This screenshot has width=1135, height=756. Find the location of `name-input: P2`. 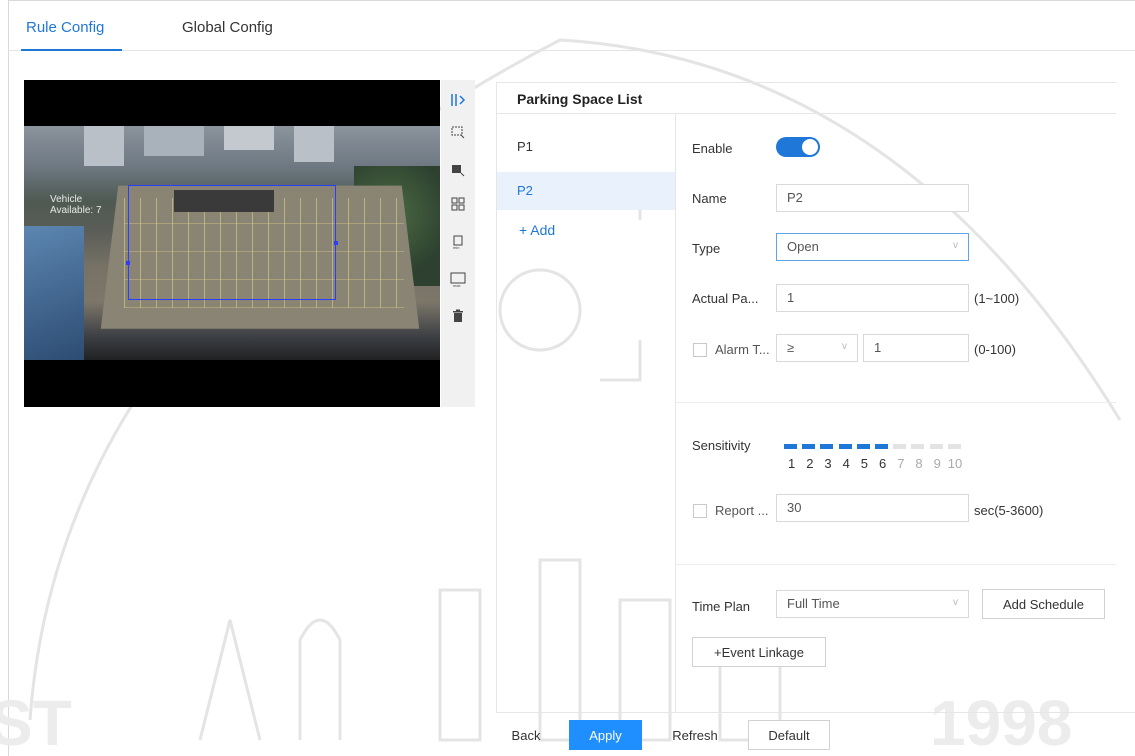

name-input: P2 is located at coordinates (872, 198).